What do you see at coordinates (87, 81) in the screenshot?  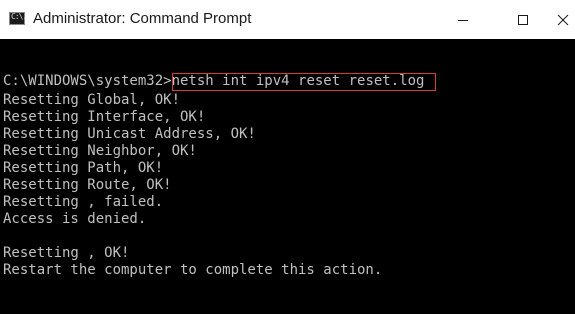 I see `prompt-text: C:\WINDOWS\system32>` at bounding box center [87, 81].